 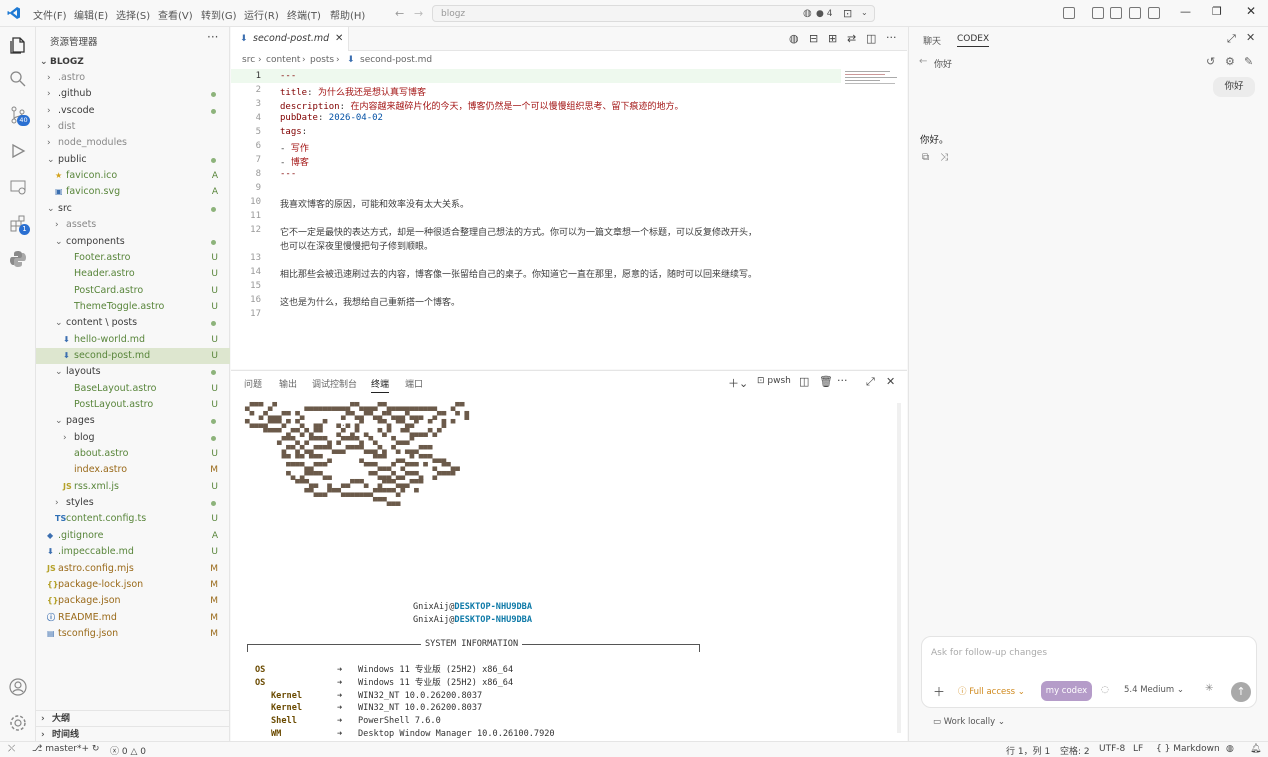 What do you see at coordinates (133, 111) in the screenshot?
I see `tree-folder: › .vscode` at bounding box center [133, 111].